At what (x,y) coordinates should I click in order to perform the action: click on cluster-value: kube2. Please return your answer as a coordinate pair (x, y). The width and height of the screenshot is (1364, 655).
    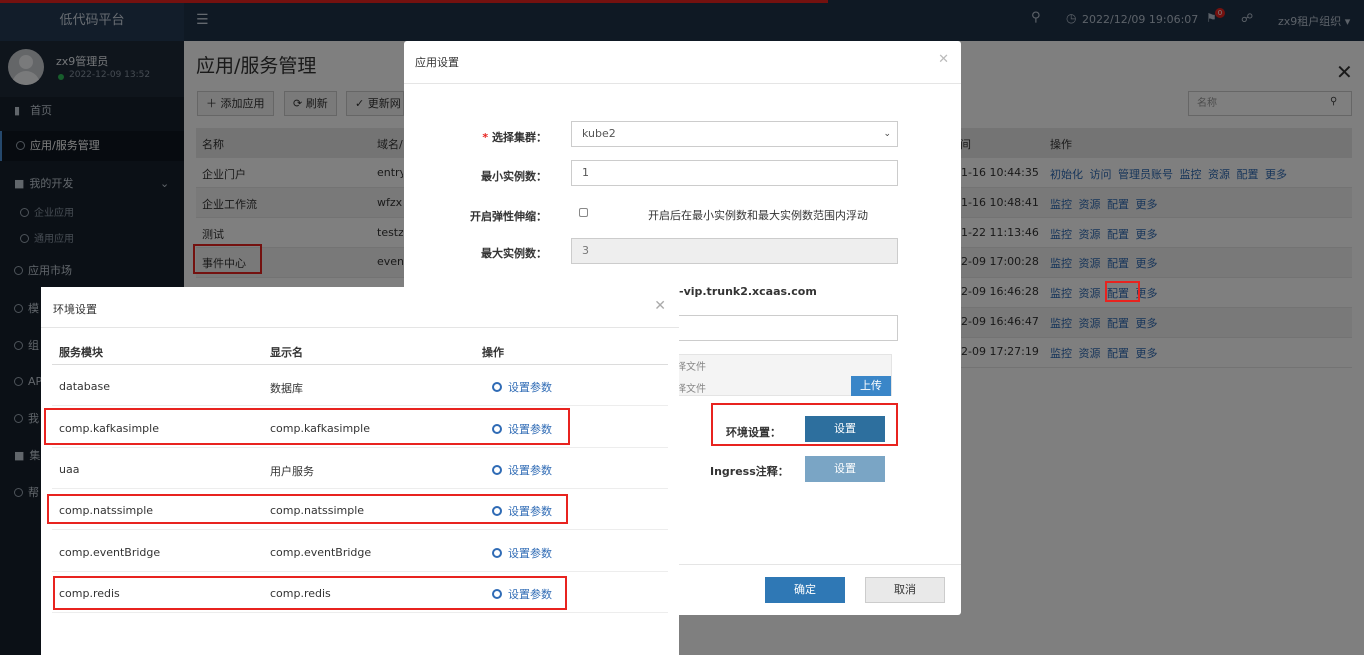
    Looking at the image, I should click on (599, 133).